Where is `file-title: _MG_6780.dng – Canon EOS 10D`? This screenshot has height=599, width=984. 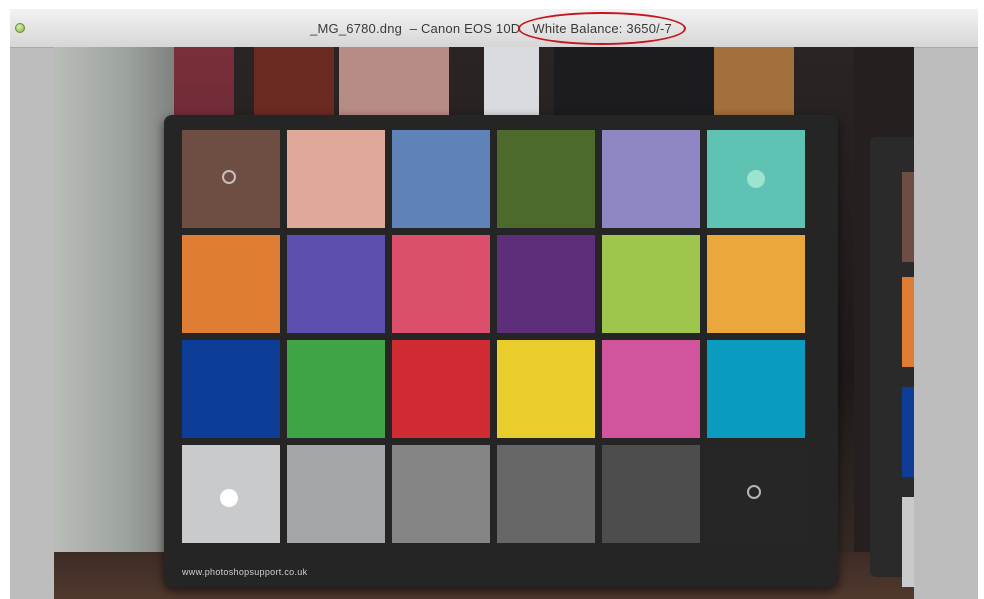
file-title: _MG_6780.dng – Canon EOS 10D is located at coordinates (415, 28).